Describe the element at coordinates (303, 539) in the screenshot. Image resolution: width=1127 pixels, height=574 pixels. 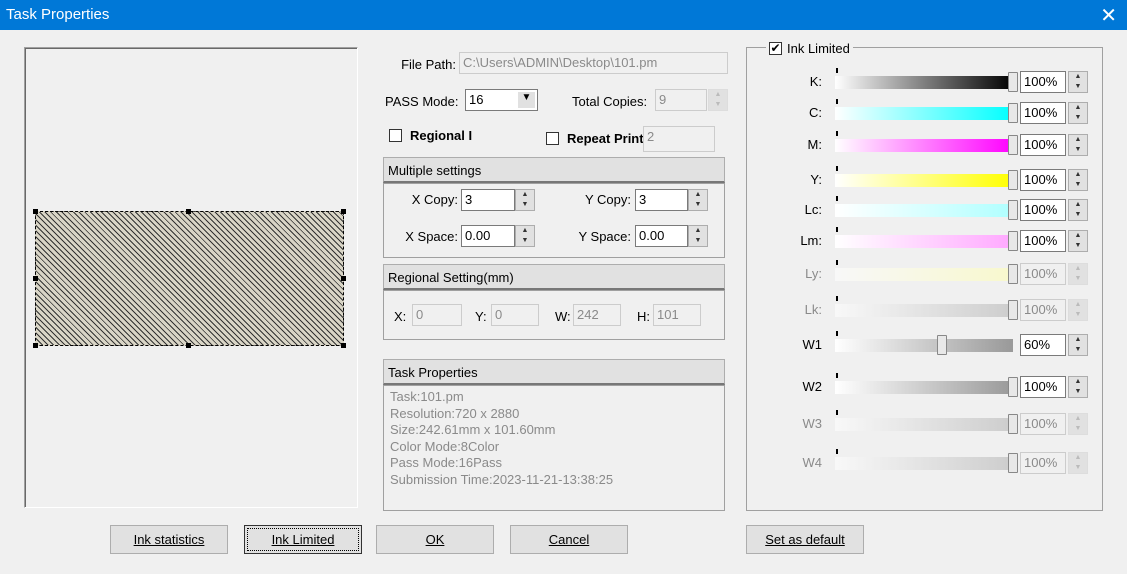
I see `ink-limited-button: Ink Limited` at that location.